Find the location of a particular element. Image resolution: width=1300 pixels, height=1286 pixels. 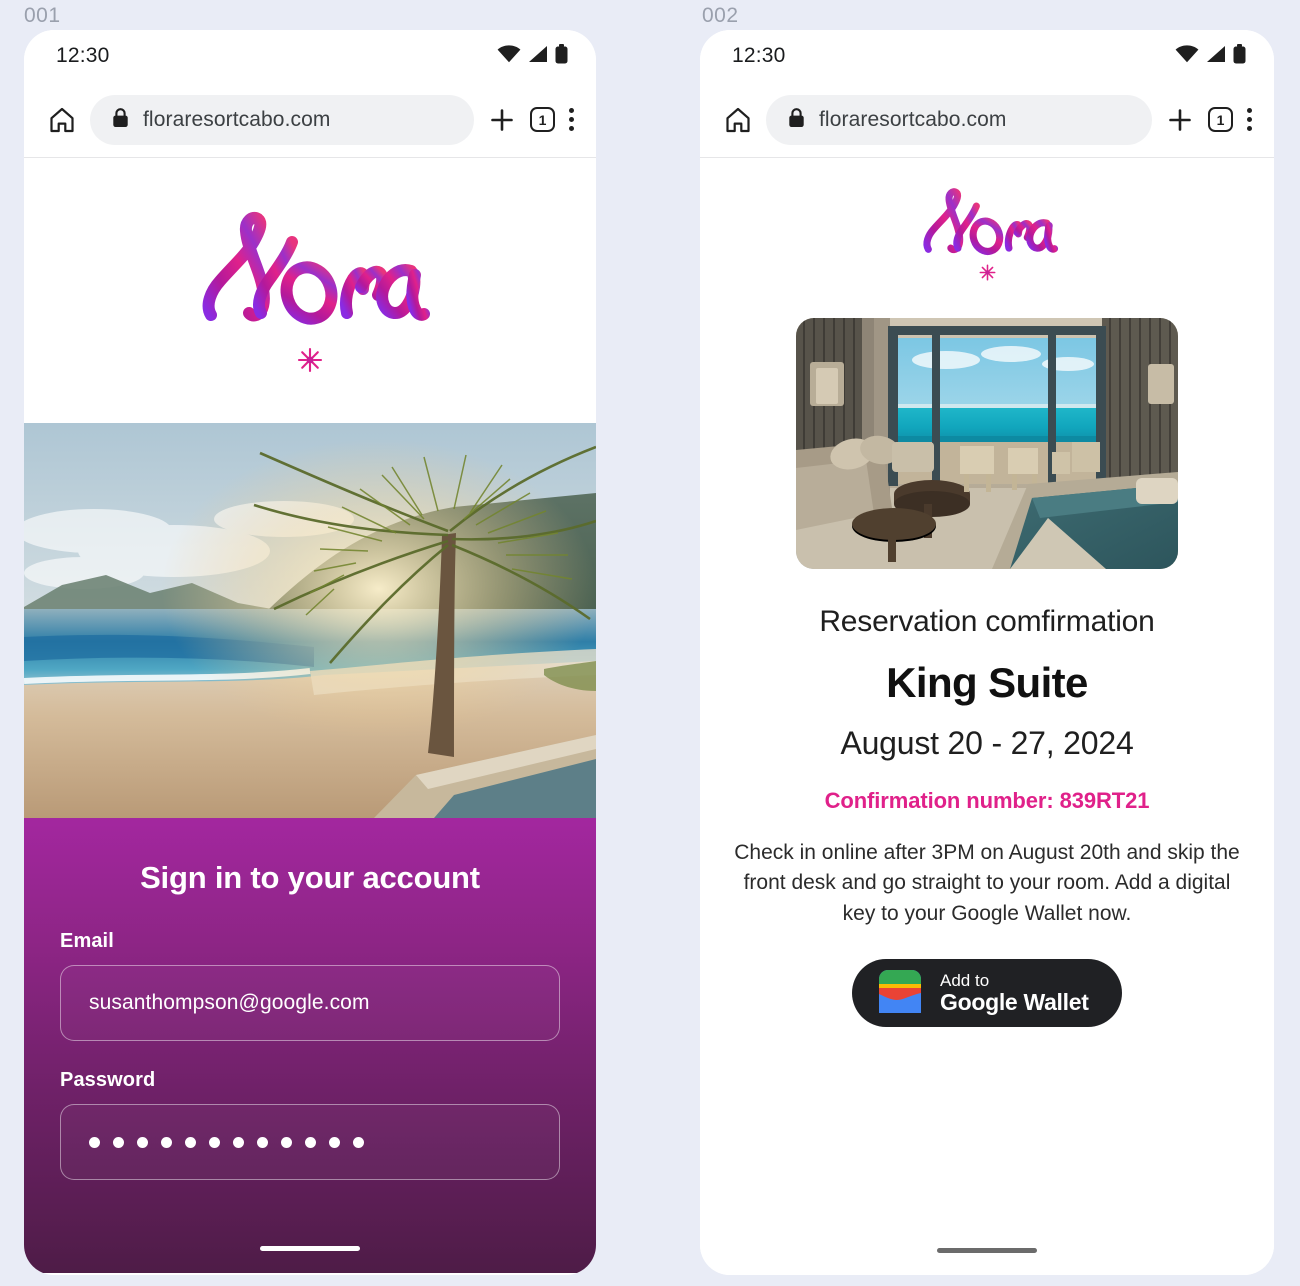

wallet-button-label: Add to Google Wallet is located at coordinates (1014, 993).